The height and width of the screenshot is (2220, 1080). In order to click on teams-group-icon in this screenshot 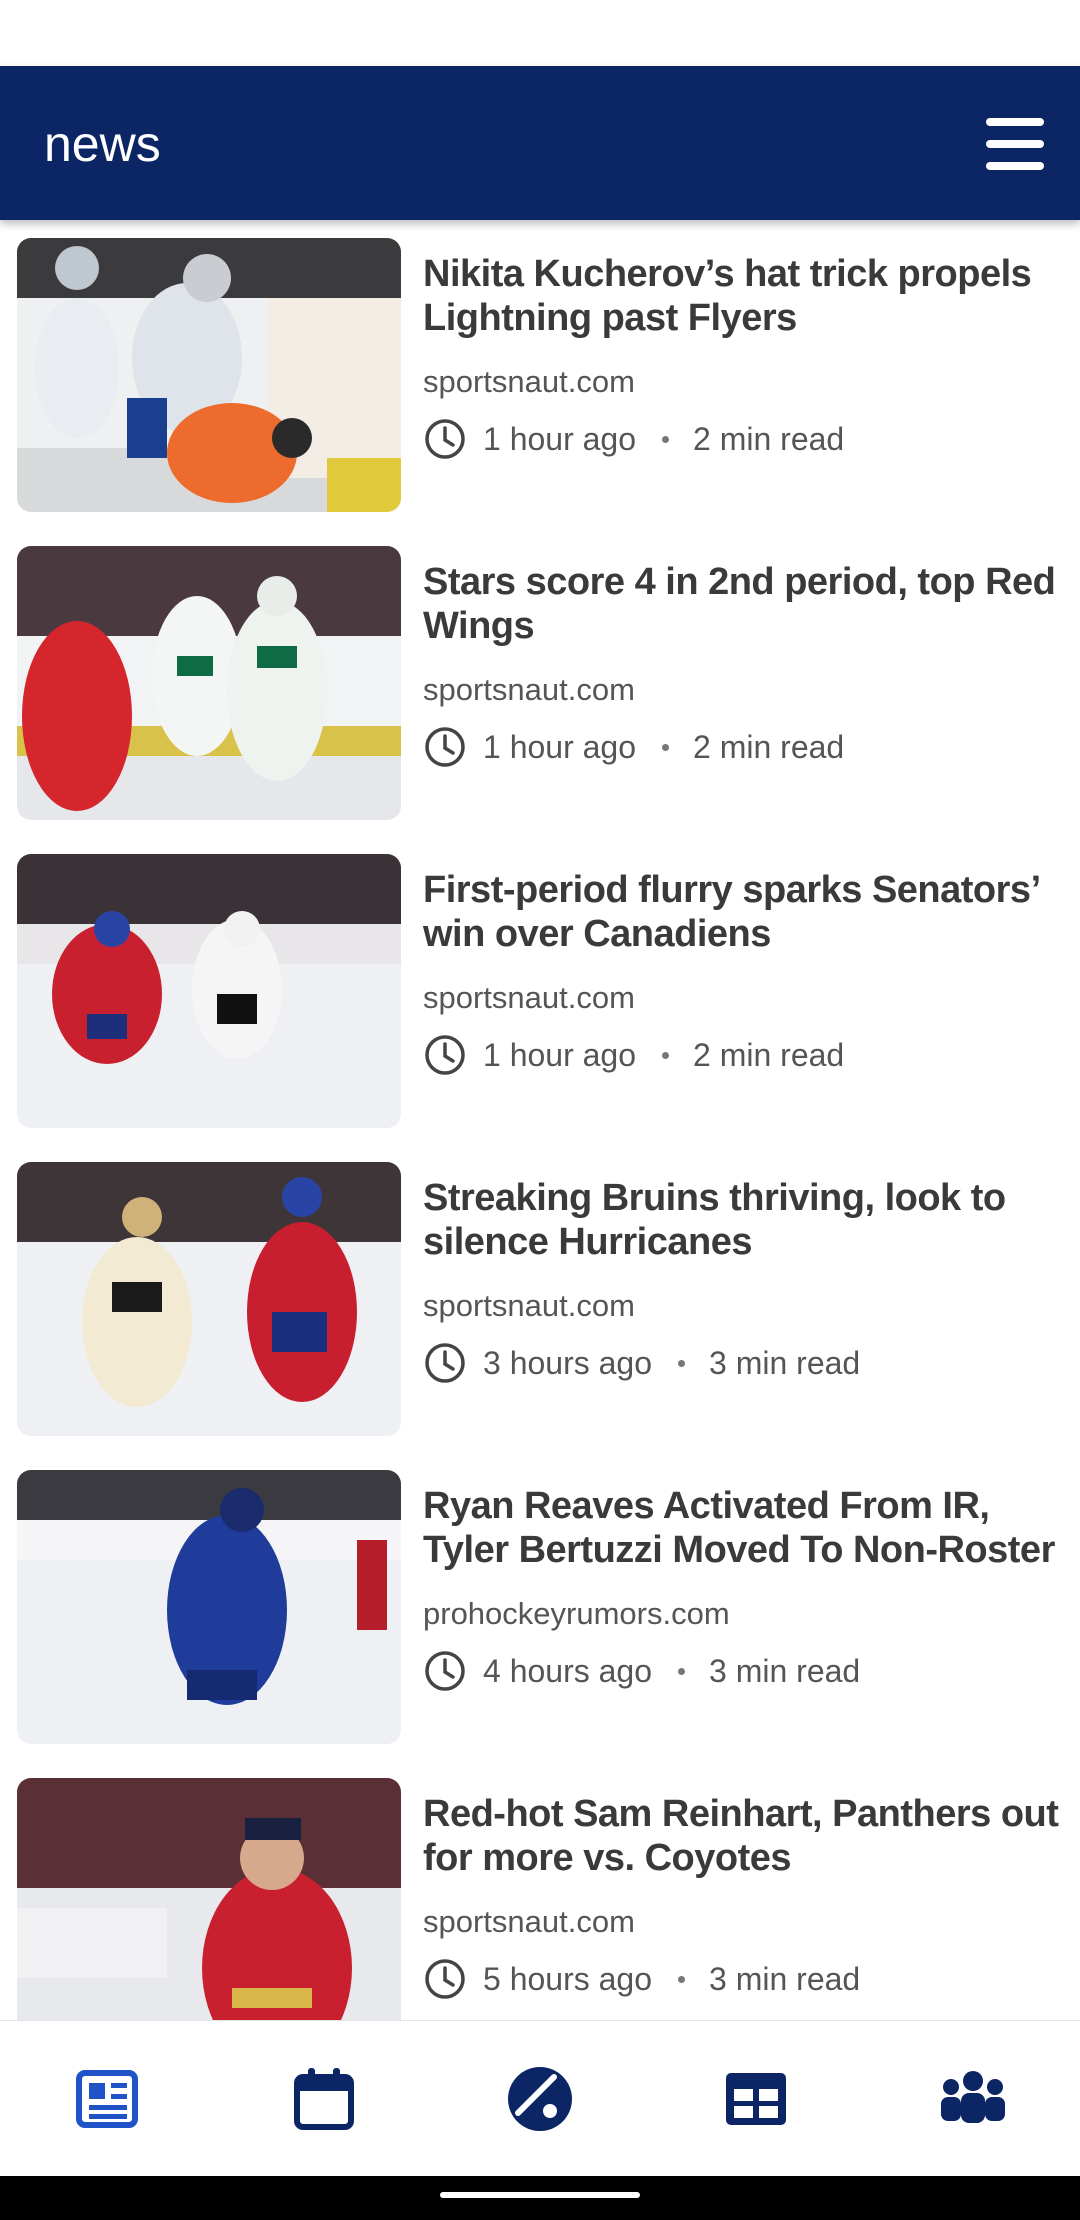, I will do `click(973, 2097)`.